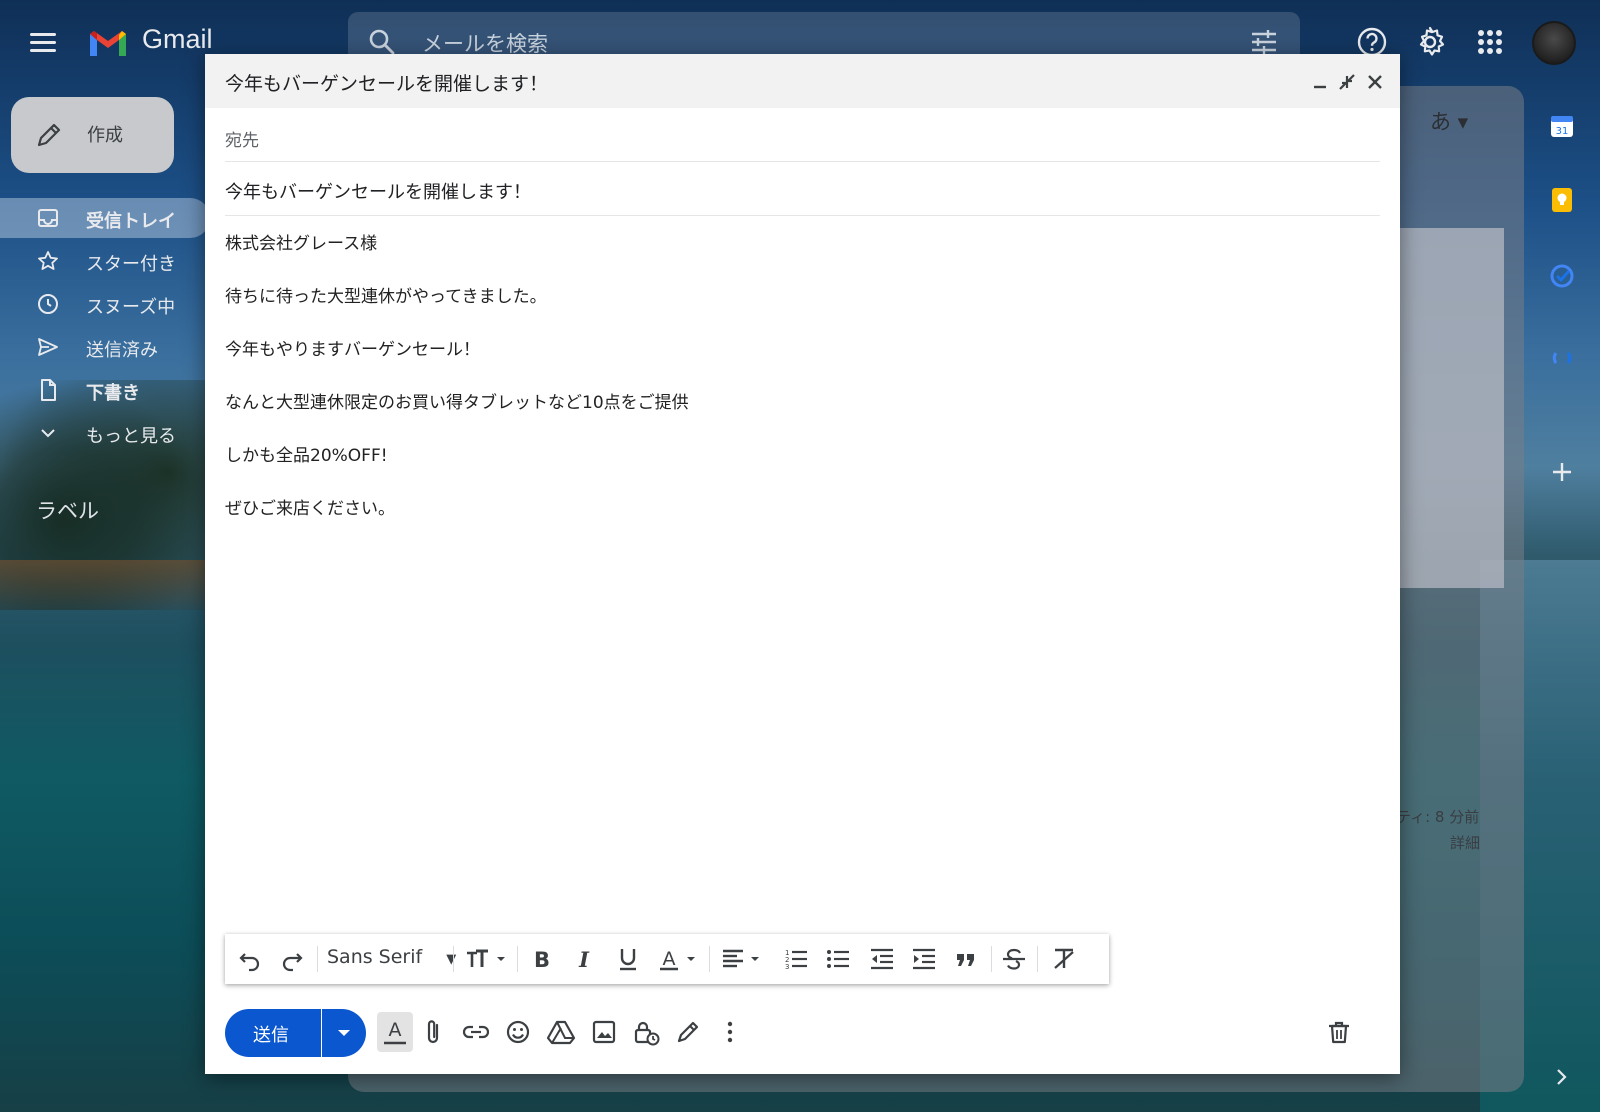  Describe the element at coordinates (1562, 131) in the screenshot. I see `svg-text: 31` at that location.